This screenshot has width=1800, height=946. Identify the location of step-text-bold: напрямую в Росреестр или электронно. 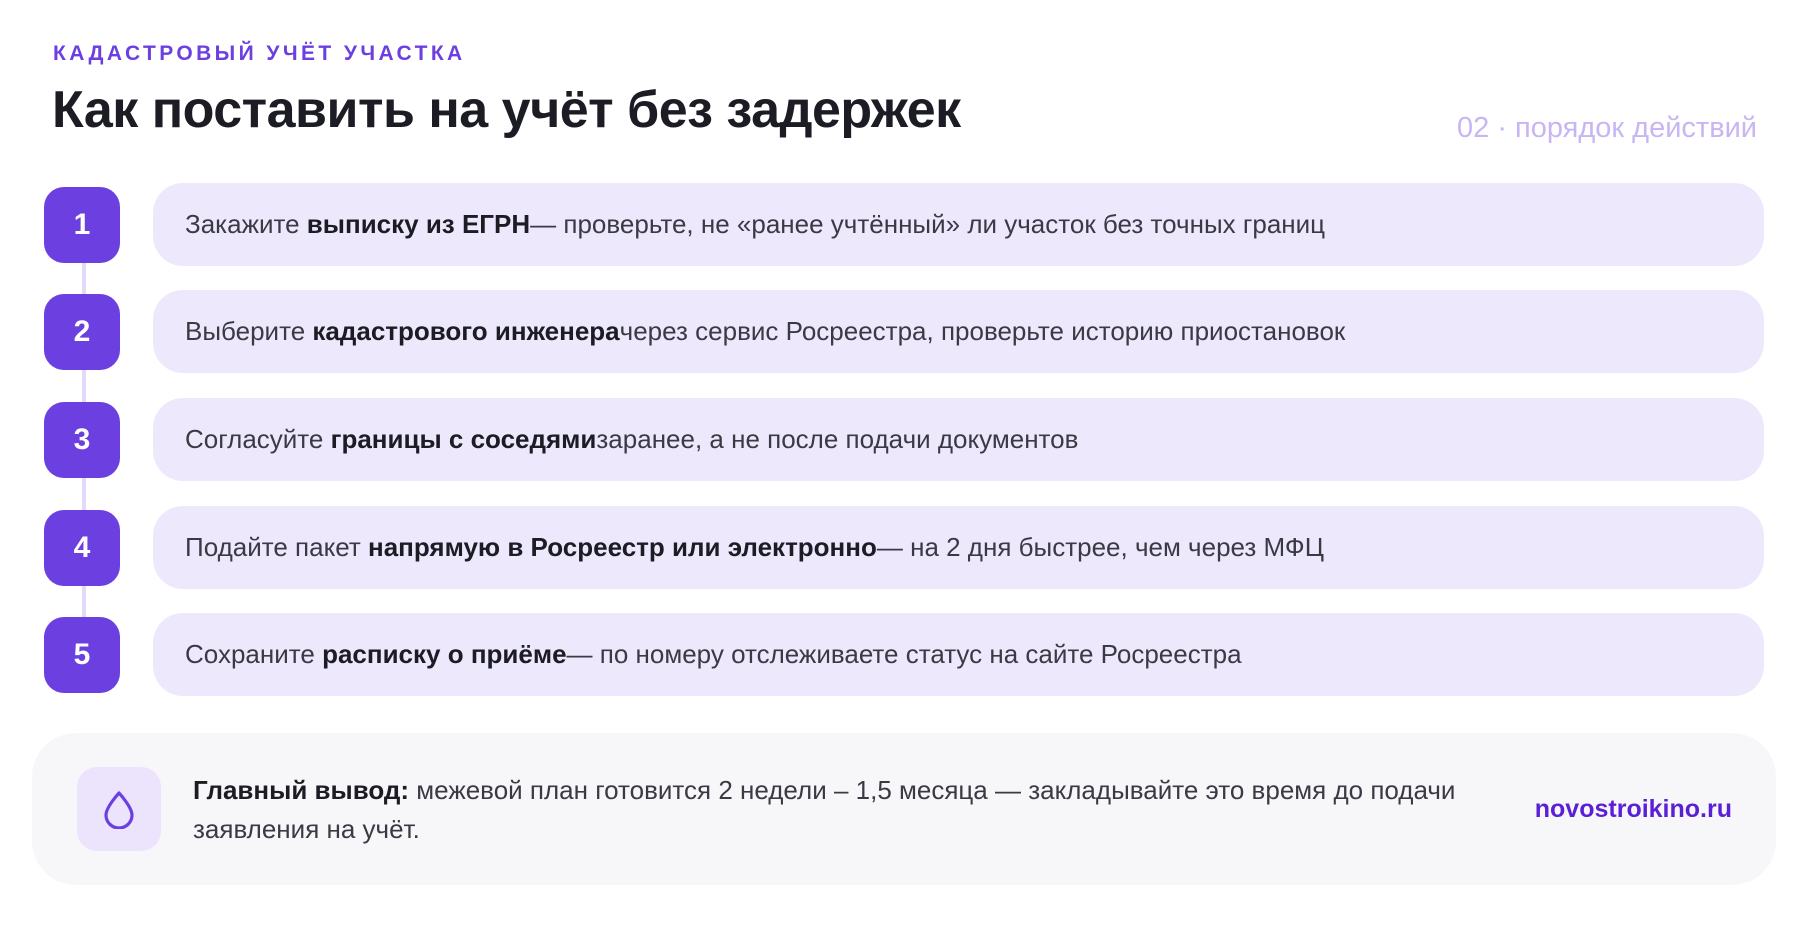
(622, 547).